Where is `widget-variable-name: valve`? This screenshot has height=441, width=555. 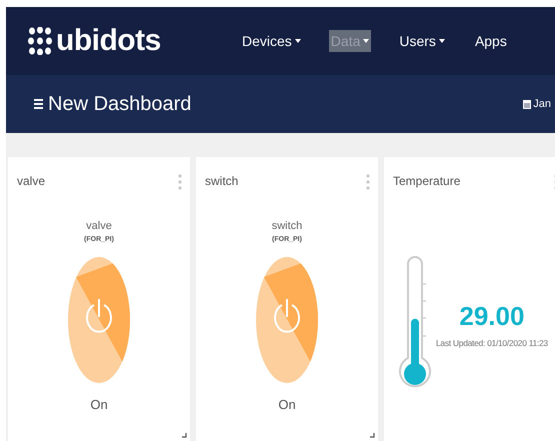 widget-variable-name: valve is located at coordinates (99, 226).